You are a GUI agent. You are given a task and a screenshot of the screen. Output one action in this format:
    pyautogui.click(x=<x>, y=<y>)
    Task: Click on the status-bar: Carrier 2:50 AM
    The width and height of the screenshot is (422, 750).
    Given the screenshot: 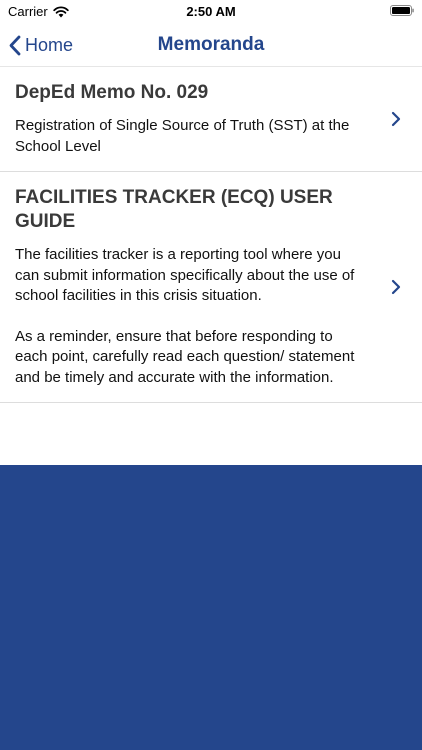 What is the action you would take?
    pyautogui.click(x=211, y=12)
    